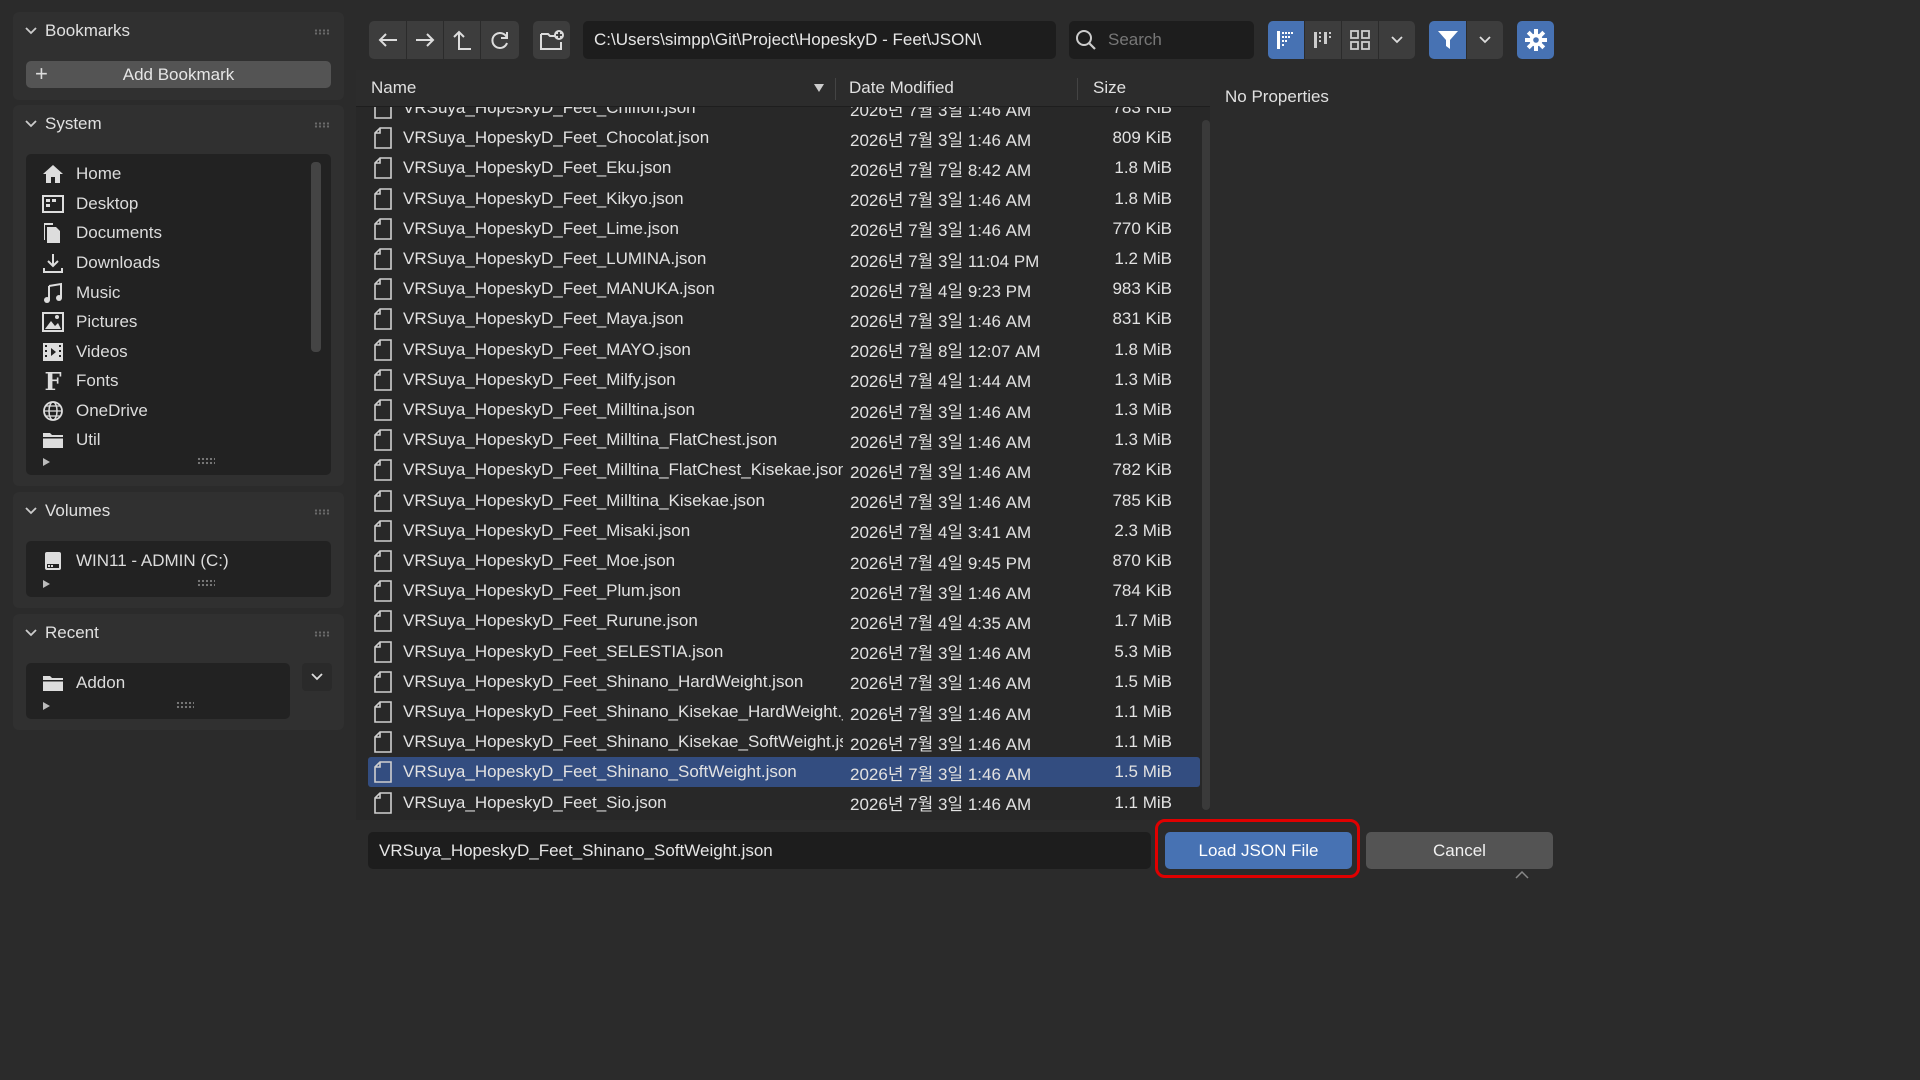 The width and height of the screenshot is (1920, 1080). I want to click on view-horizontal-list-button, so click(1323, 40).